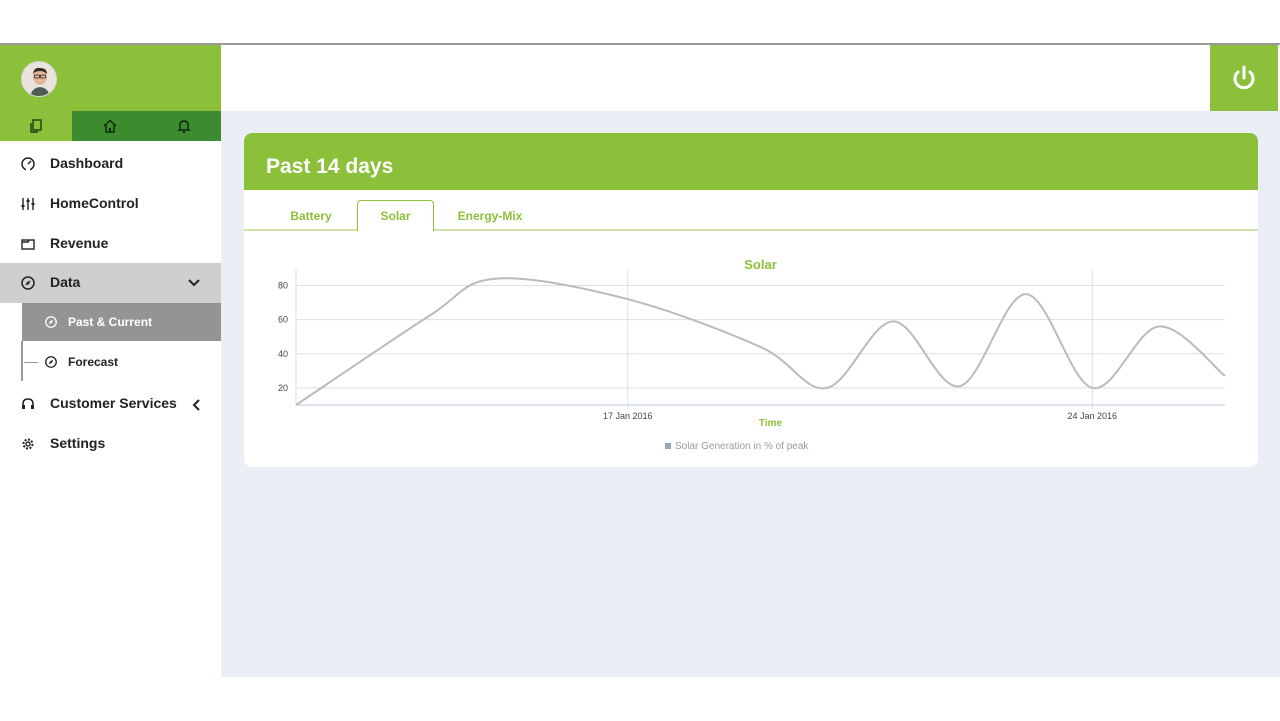 This screenshot has width=1280, height=721. What do you see at coordinates (93, 362) in the screenshot?
I see `subnav-label-forecast: Forecast` at bounding box center [93, 362].